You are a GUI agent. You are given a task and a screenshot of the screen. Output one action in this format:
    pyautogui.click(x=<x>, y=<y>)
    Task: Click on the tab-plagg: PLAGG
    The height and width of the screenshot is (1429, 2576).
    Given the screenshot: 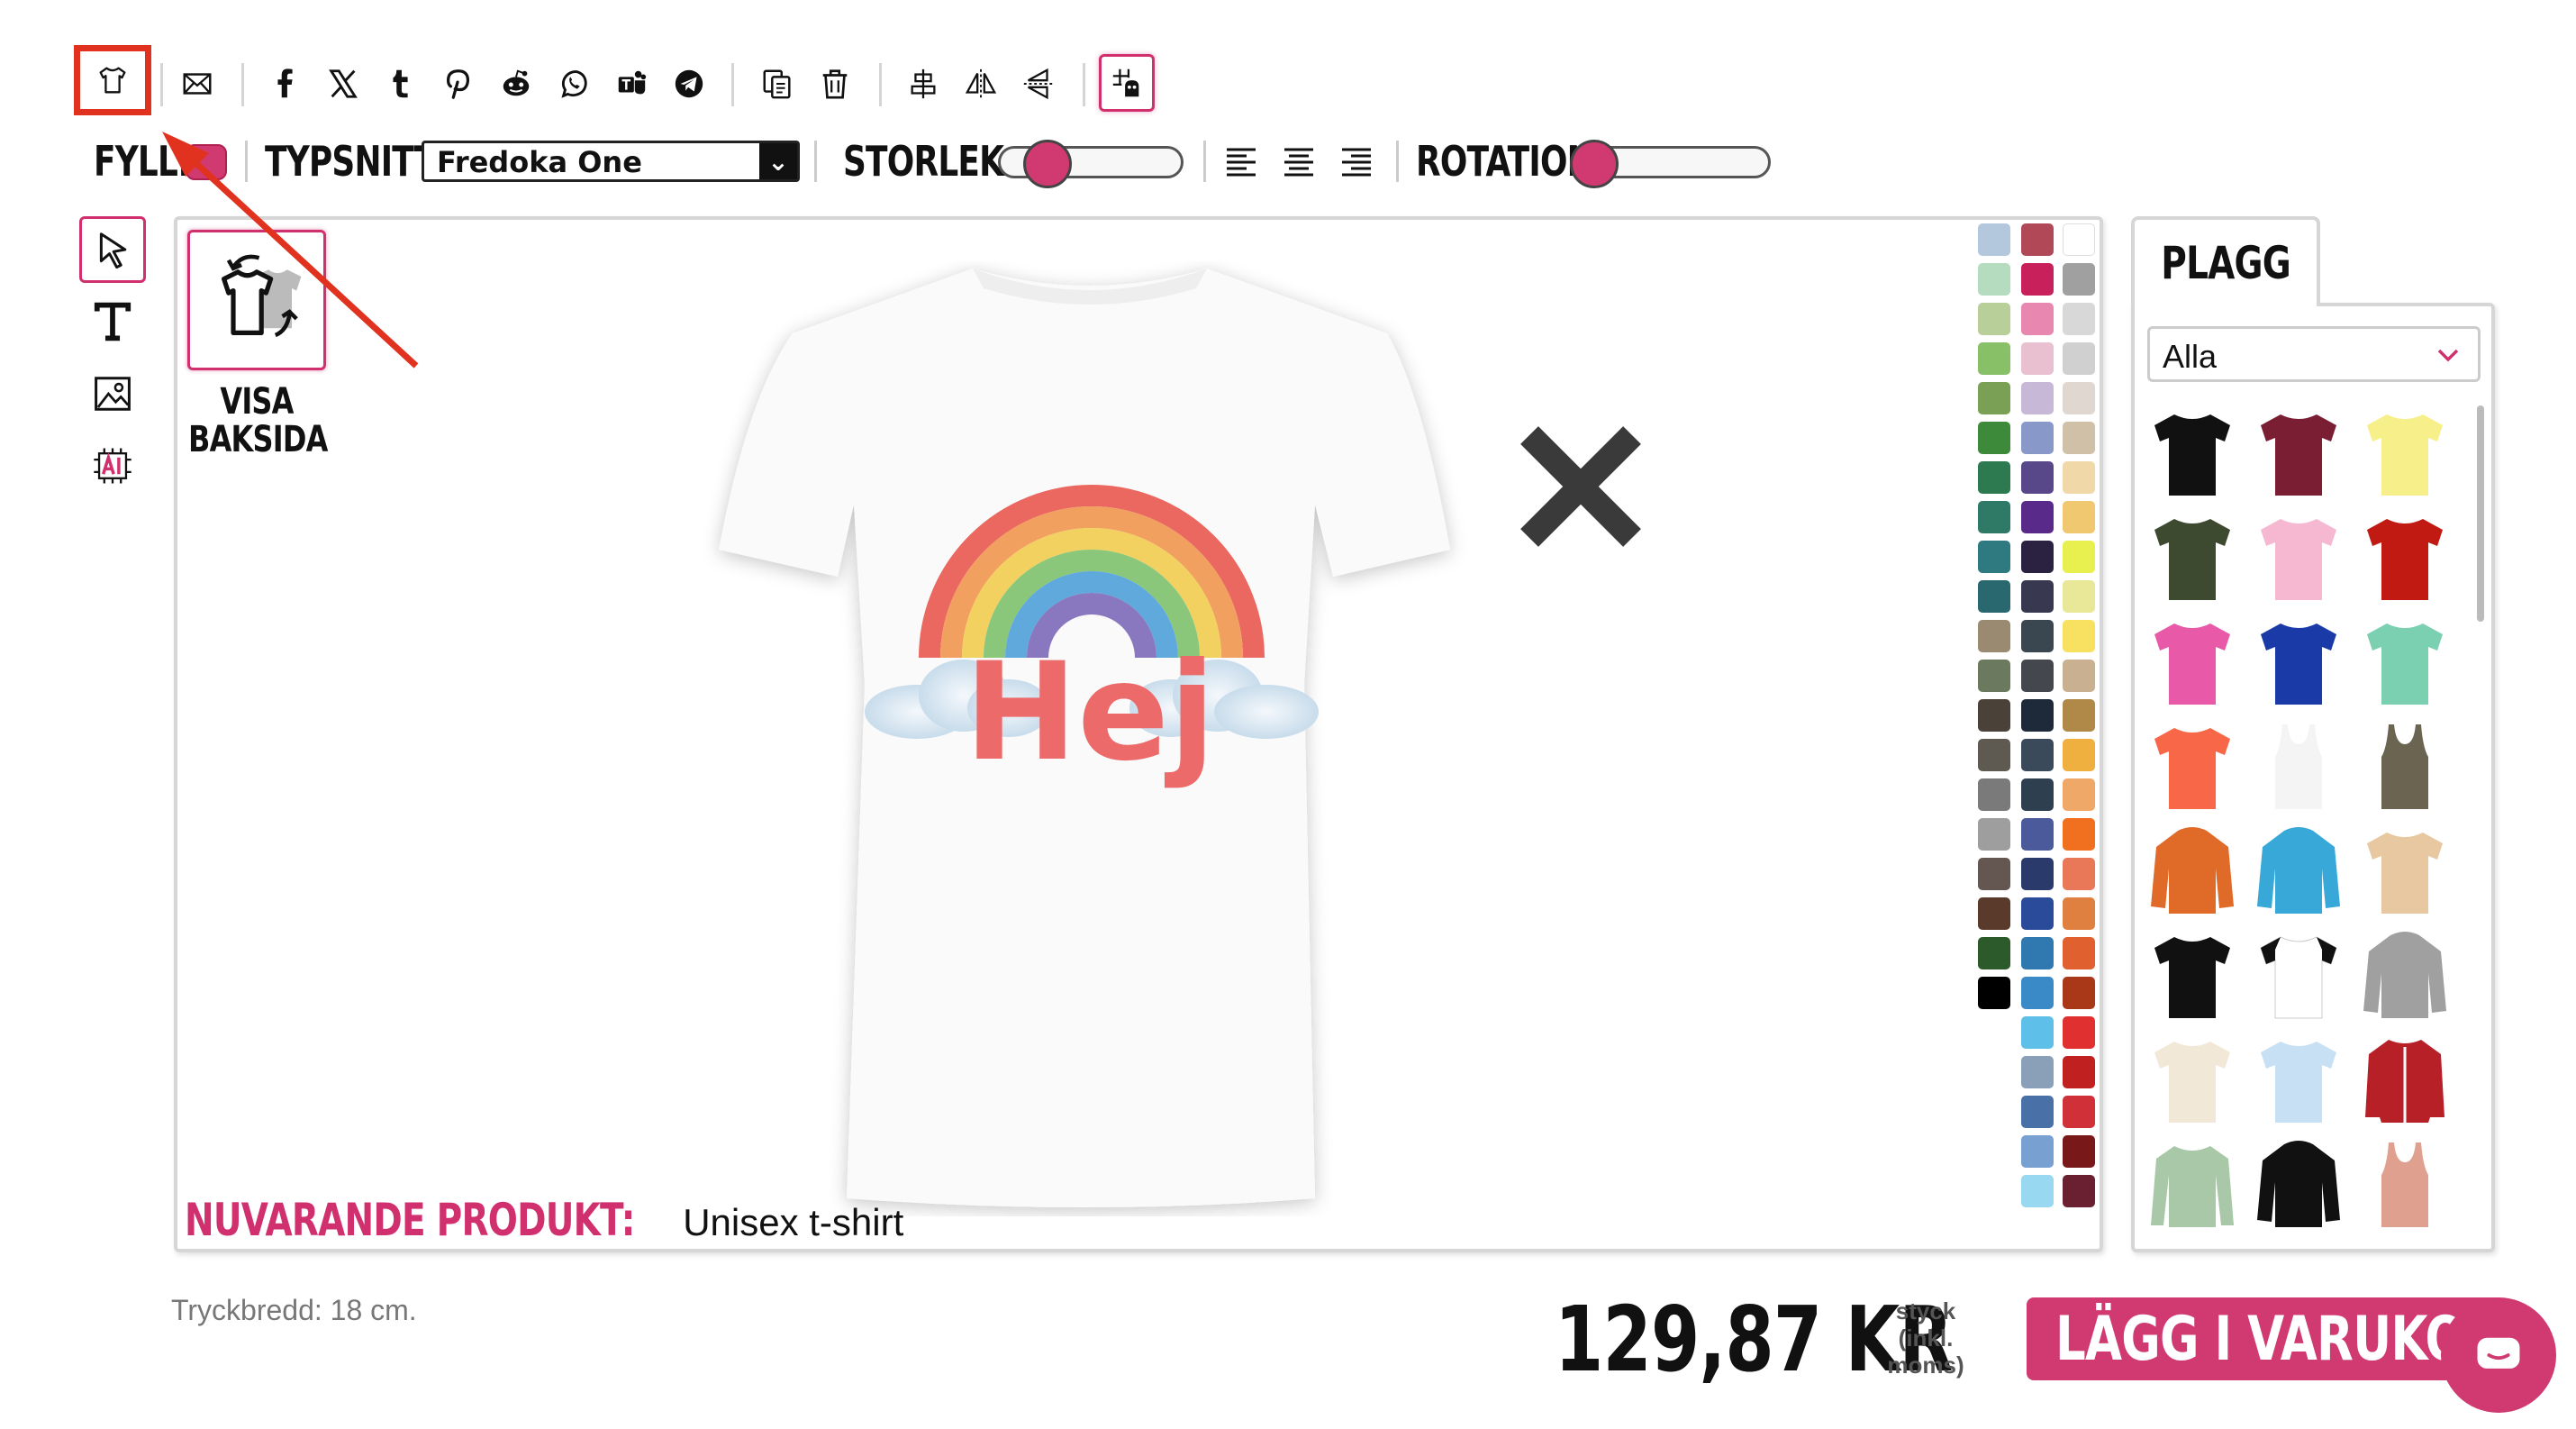 What is the action you would take?
    pyautogui.click(x=2225, y=261)
    